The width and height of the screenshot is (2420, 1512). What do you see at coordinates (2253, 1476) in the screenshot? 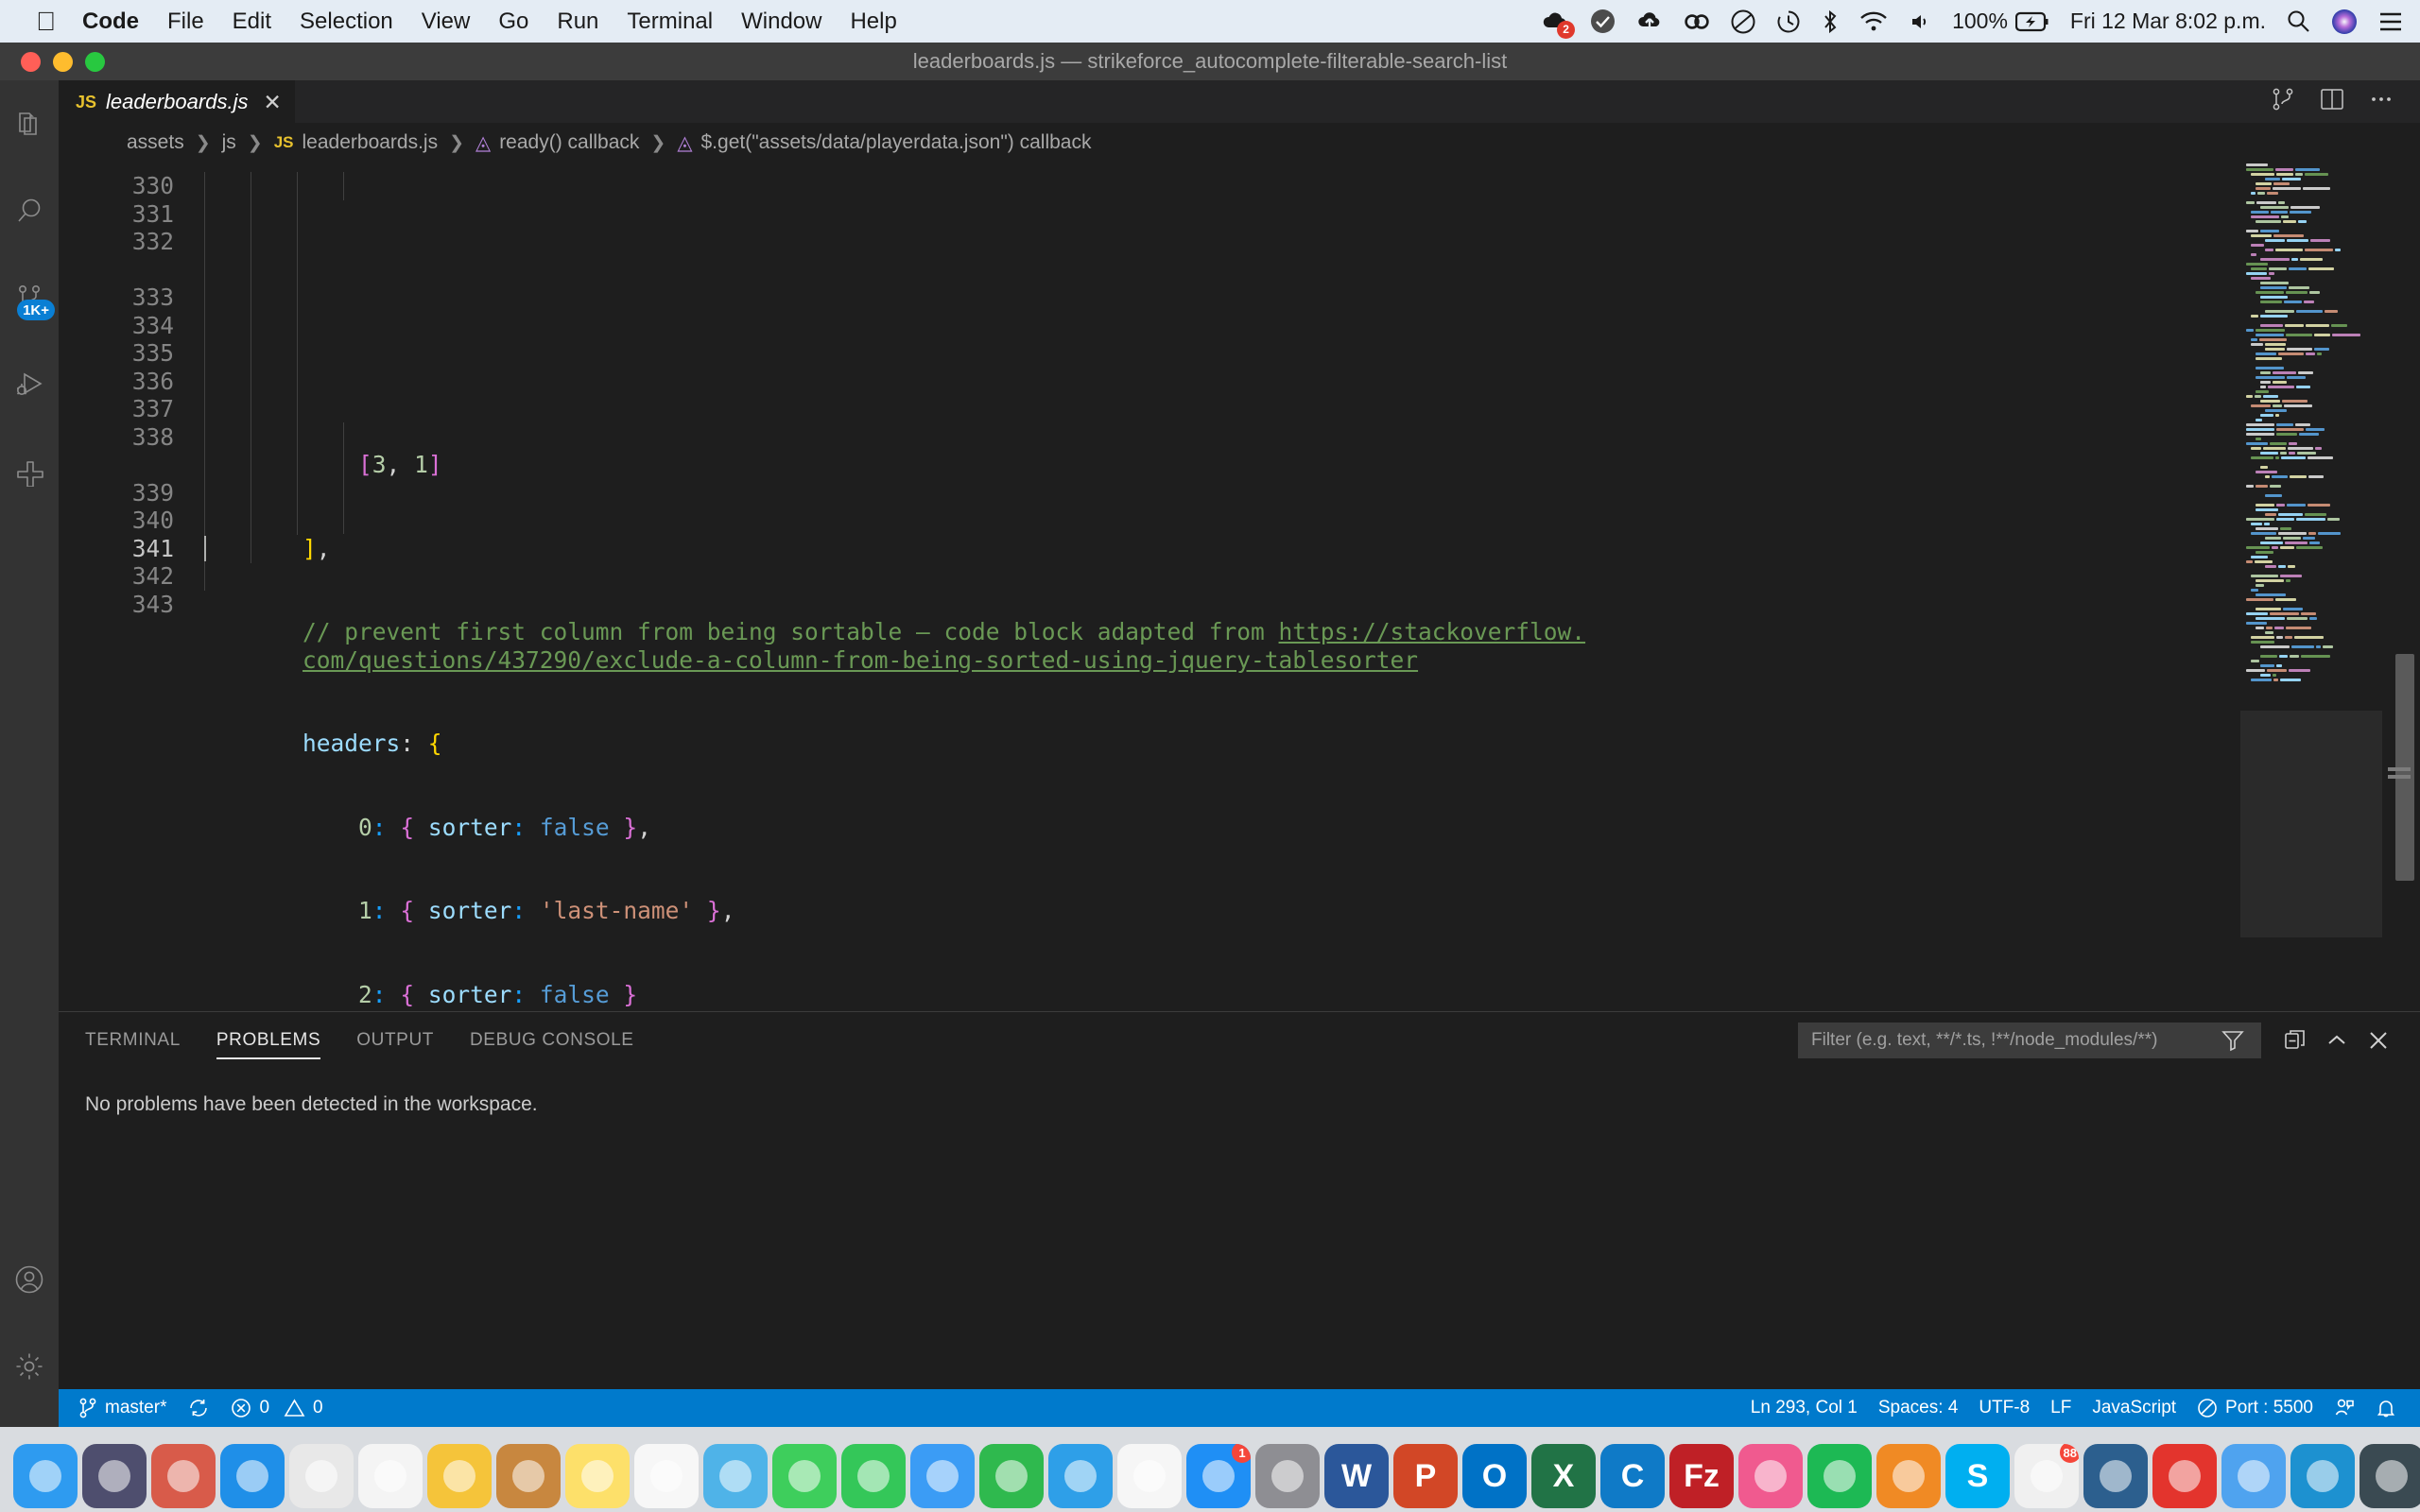
I see `dock-item-preview` at bounding box center [2253, 1476].